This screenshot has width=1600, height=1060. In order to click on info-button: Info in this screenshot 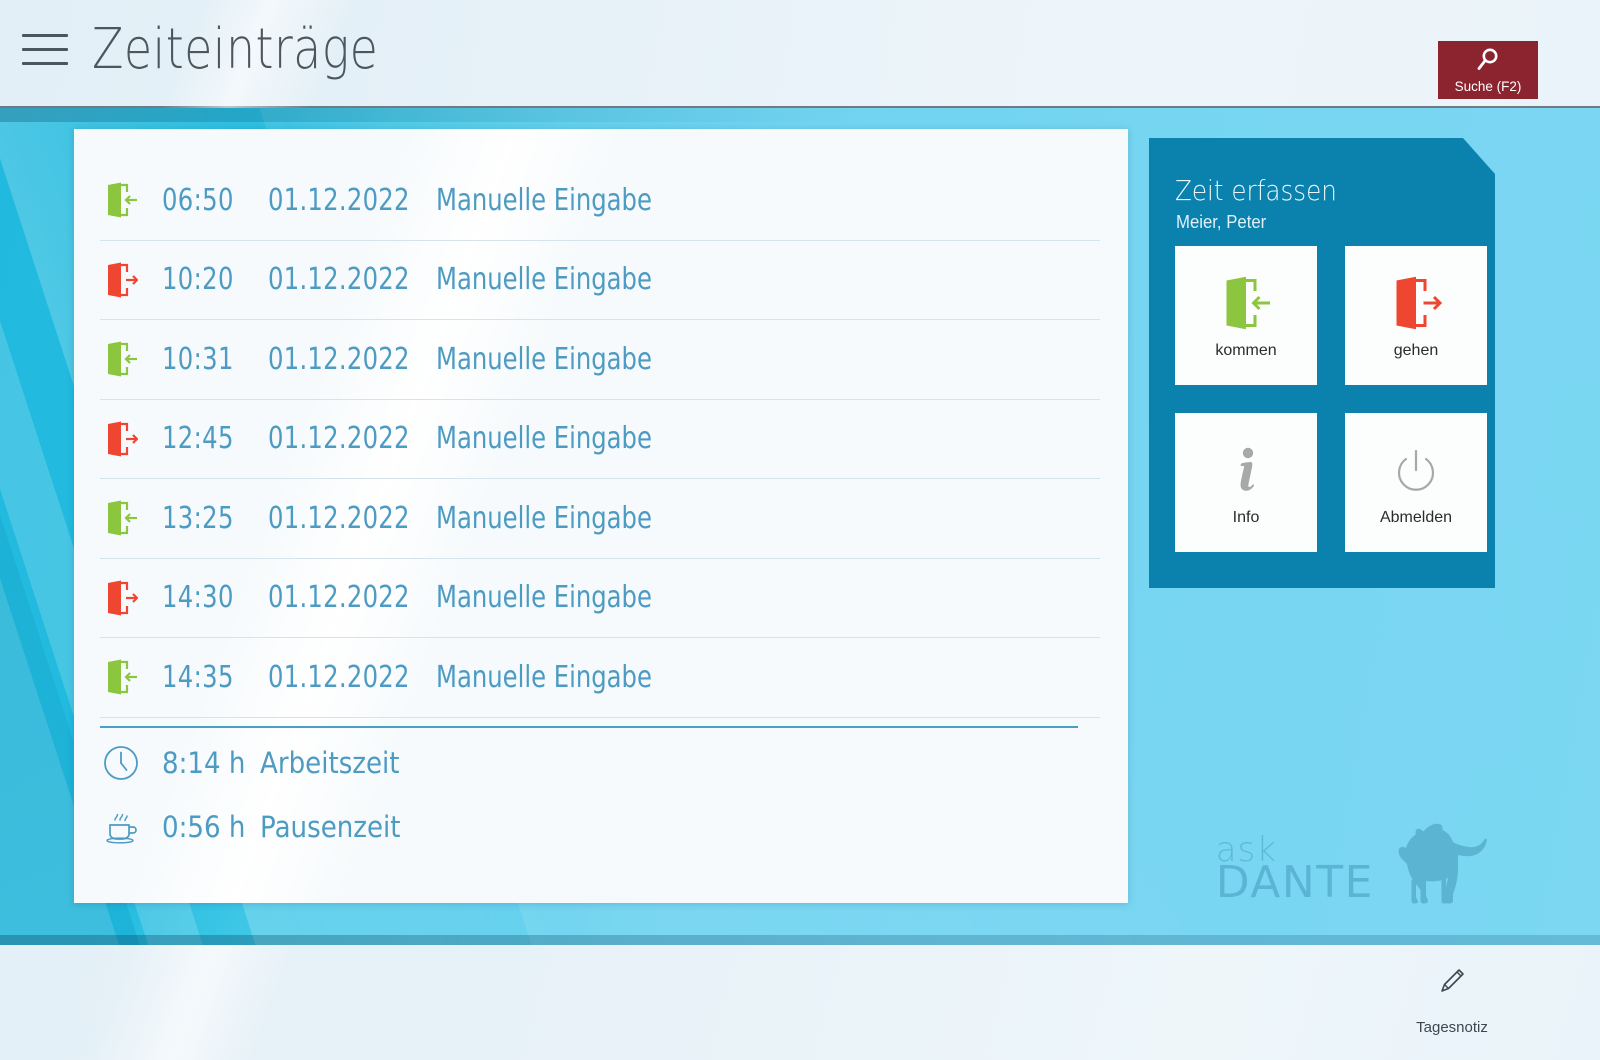, I will do `click(1246, 482)`.